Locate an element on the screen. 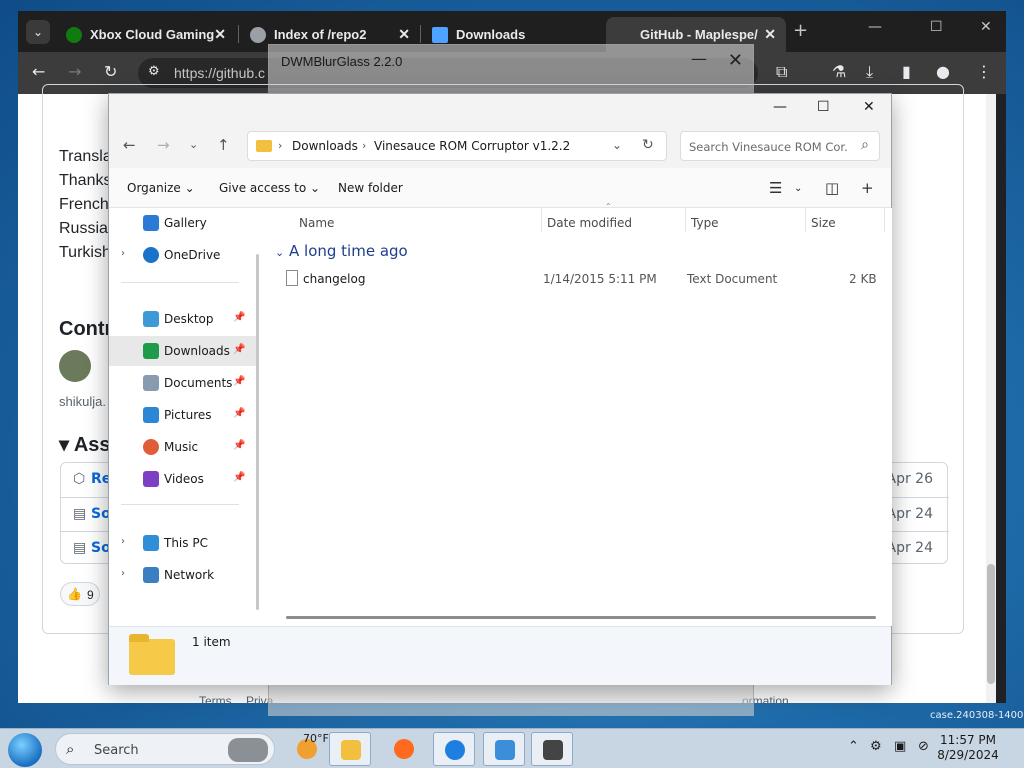 This screenshot has height=768, width=1024. reaction-button: 👍 9 is located at coordinates (80, 594).